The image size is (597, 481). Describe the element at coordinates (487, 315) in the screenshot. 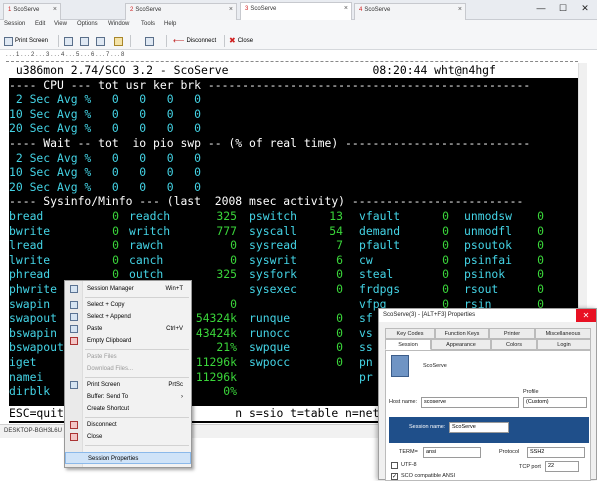

I see `dialog-title: ScoServe(3) - [ALT+F3] Properties` at that location.